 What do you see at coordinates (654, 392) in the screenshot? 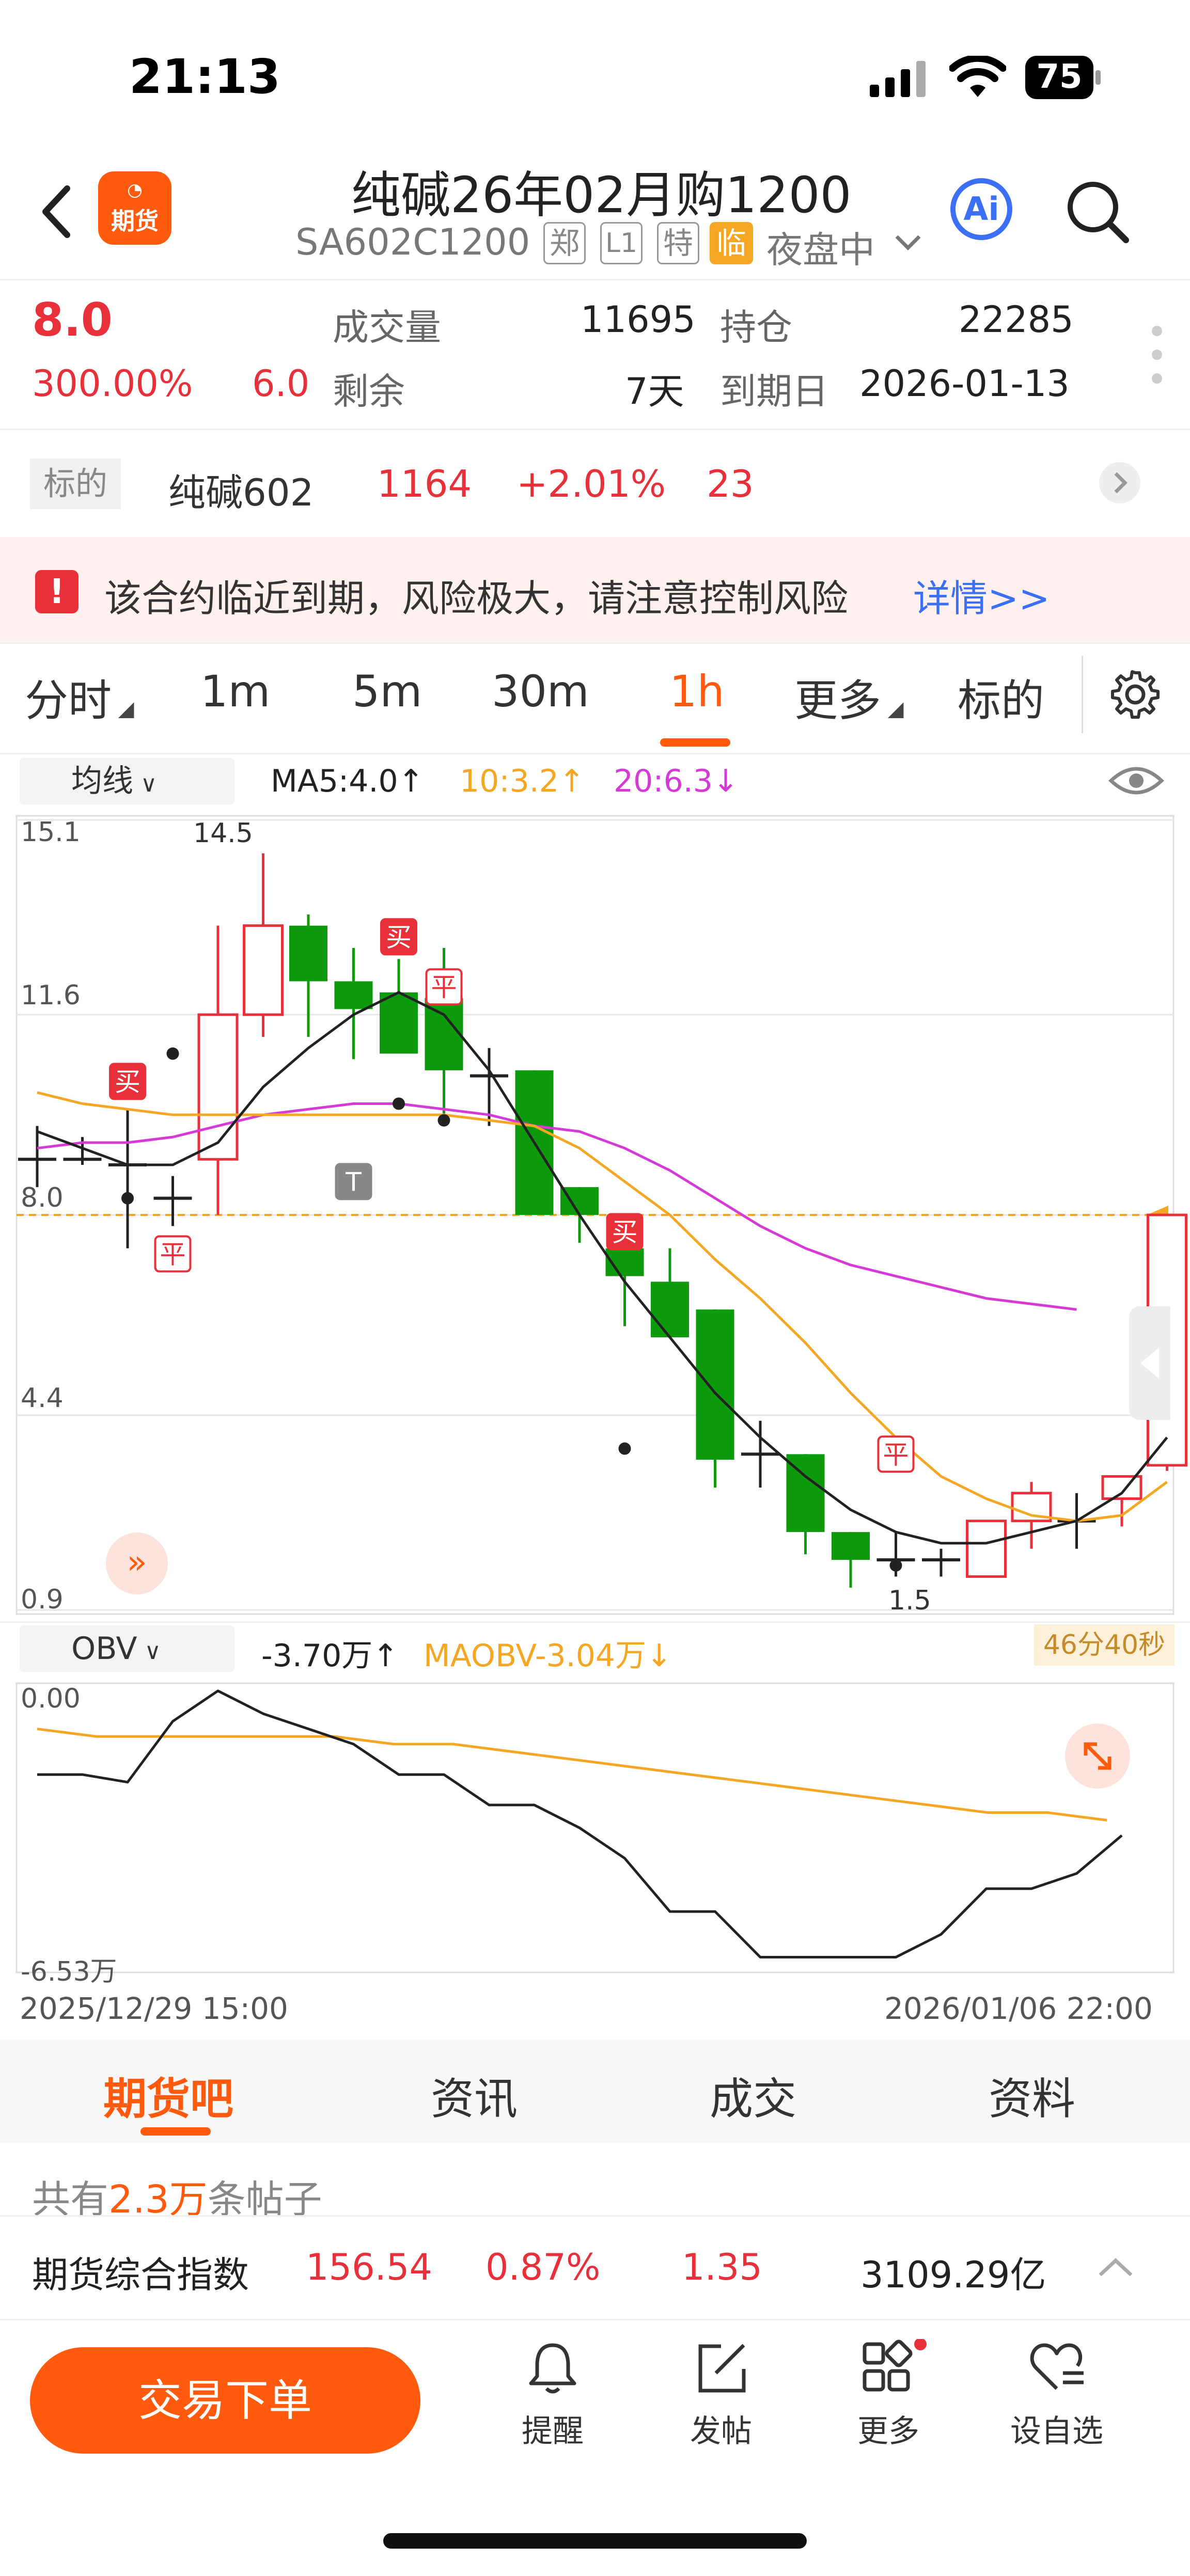
I see `remain-value: 7天` at bounding box center [654, 392].